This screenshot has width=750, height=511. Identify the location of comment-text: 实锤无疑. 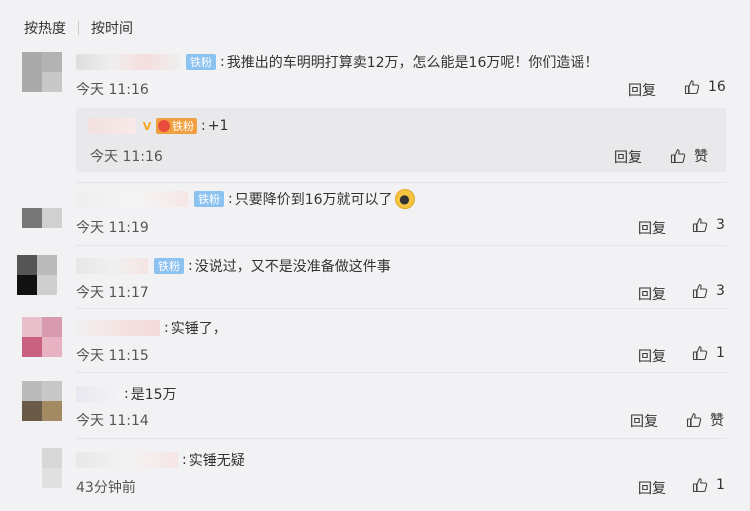
(216, 461).